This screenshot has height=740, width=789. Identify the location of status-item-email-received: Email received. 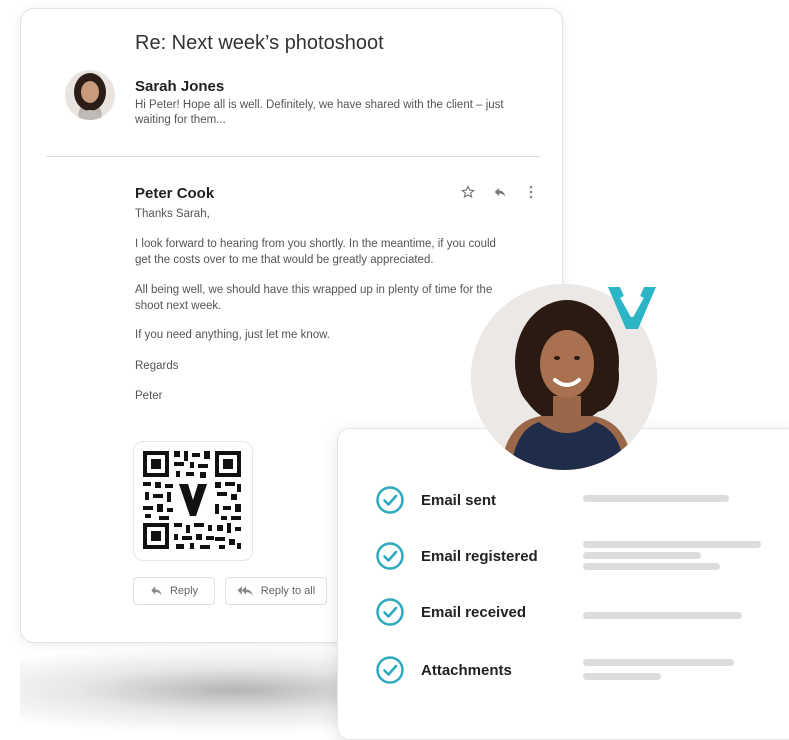
(450, 612).